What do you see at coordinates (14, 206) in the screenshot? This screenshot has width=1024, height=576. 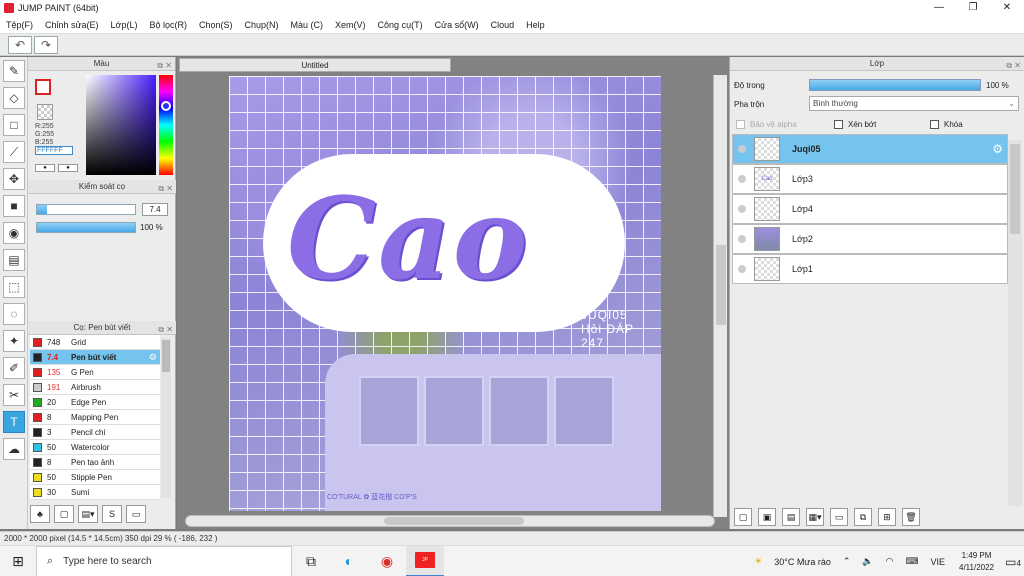 I see `fill-rect-tool: ■` at bounding box center [14, 206].